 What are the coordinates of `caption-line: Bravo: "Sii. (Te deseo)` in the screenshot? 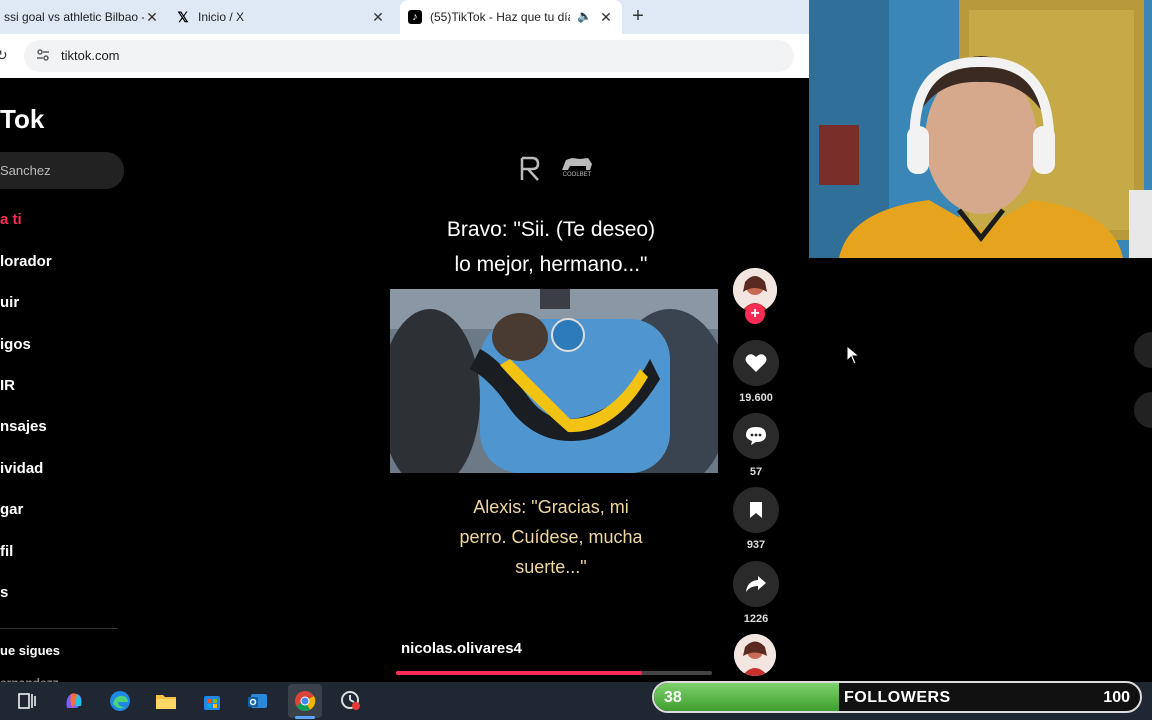 It's located at (551, 229).